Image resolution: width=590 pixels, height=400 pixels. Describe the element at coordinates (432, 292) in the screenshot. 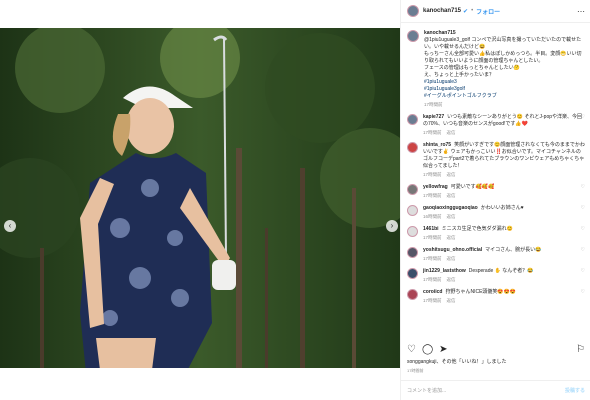

I see `comment-username: coroiicd` at that location.